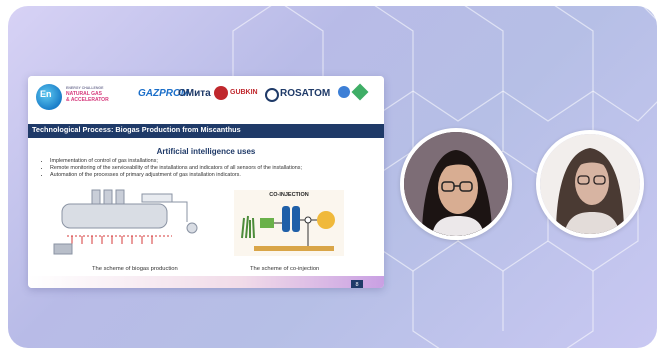 This screenshot has width=665, height=354. I want to click on biogas-production-diagram, so click(125, 222).